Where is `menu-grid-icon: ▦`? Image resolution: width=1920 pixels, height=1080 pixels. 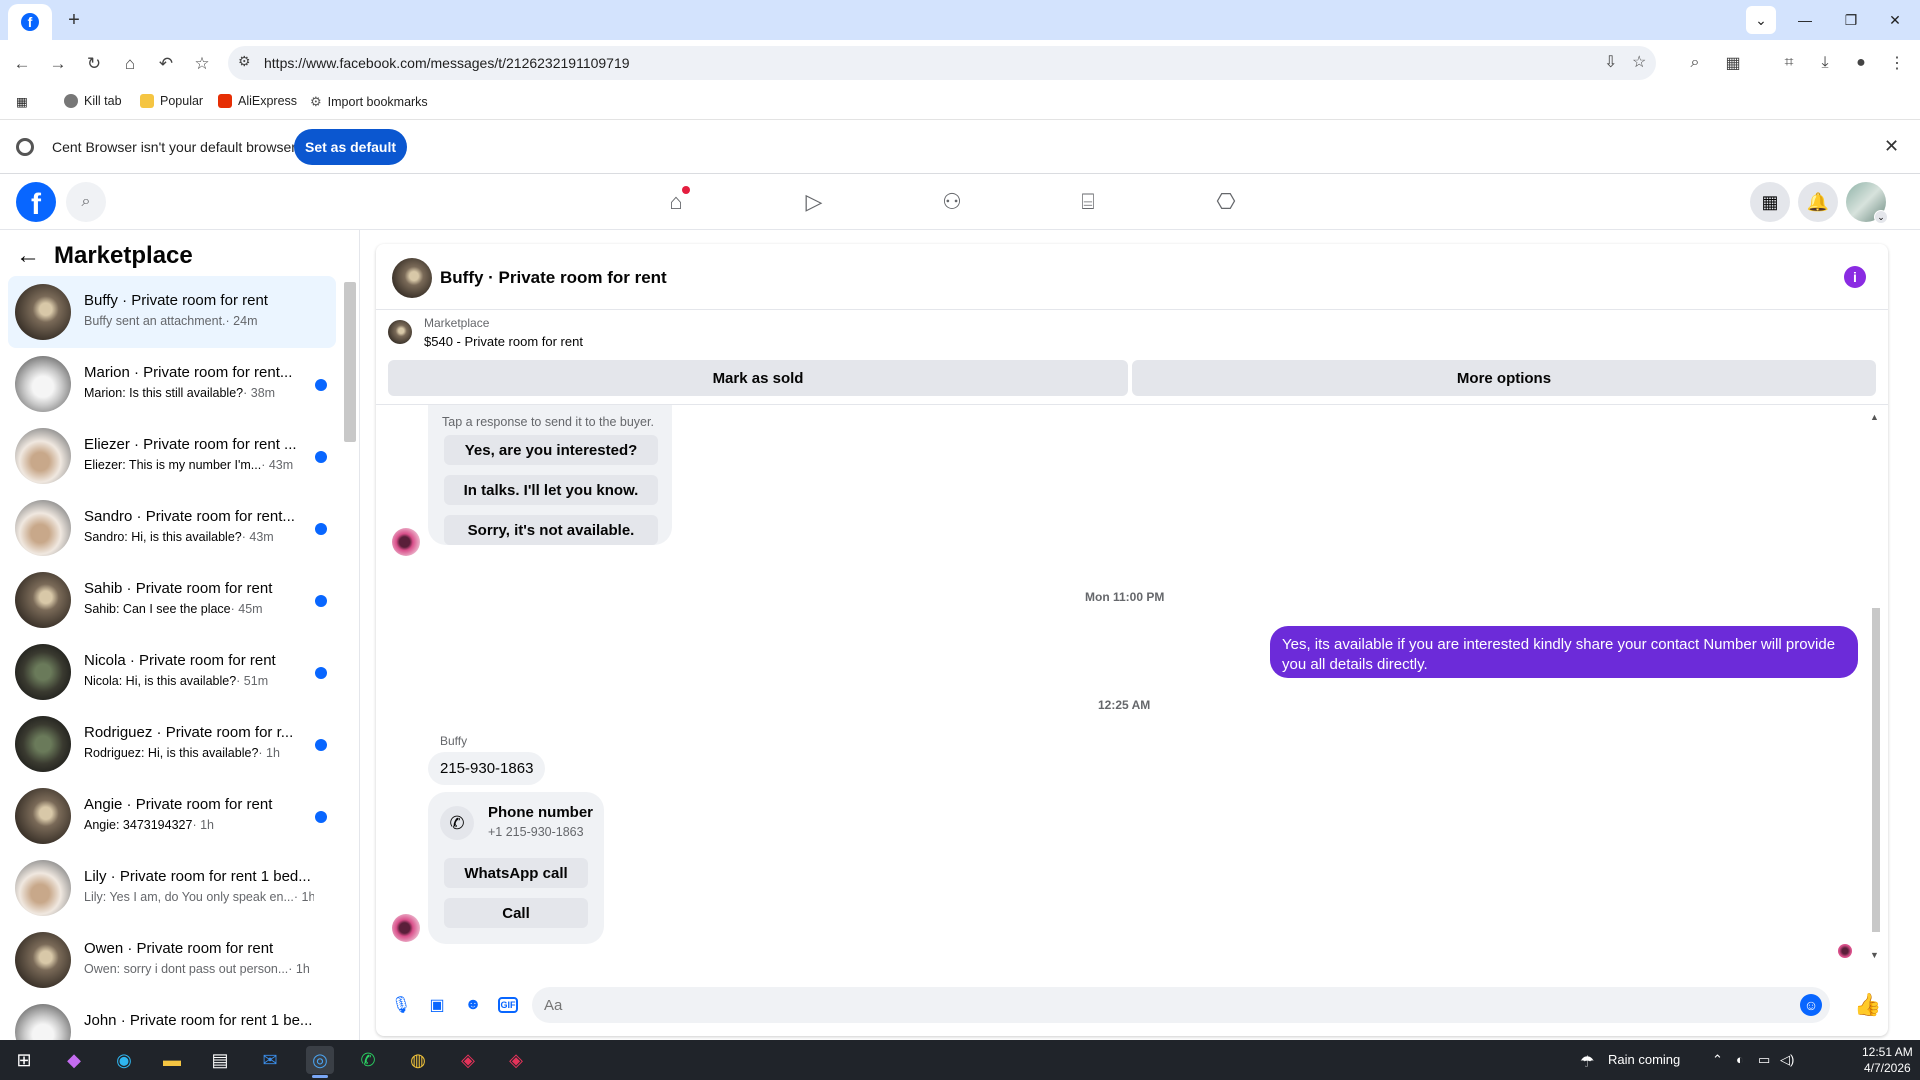 menu-grid-icon: ▦ is located at coordinates (1770, 202).